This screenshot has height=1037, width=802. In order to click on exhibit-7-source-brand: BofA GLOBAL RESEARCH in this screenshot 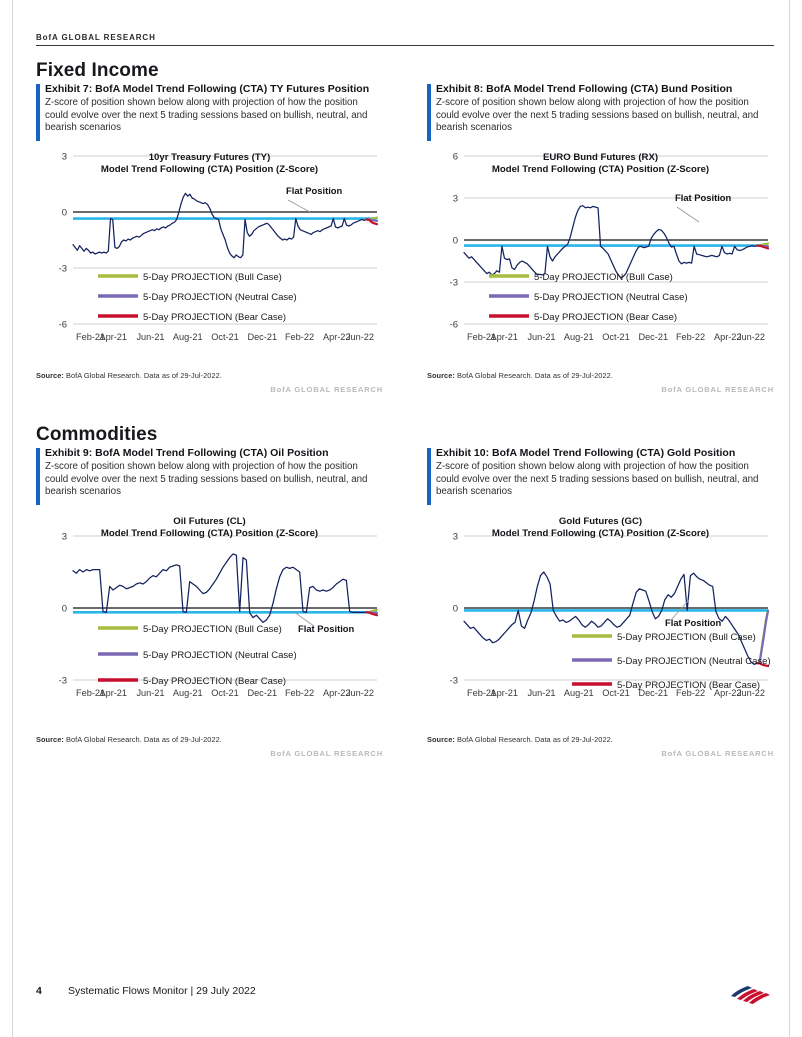, I will do `click(326, 389)`.